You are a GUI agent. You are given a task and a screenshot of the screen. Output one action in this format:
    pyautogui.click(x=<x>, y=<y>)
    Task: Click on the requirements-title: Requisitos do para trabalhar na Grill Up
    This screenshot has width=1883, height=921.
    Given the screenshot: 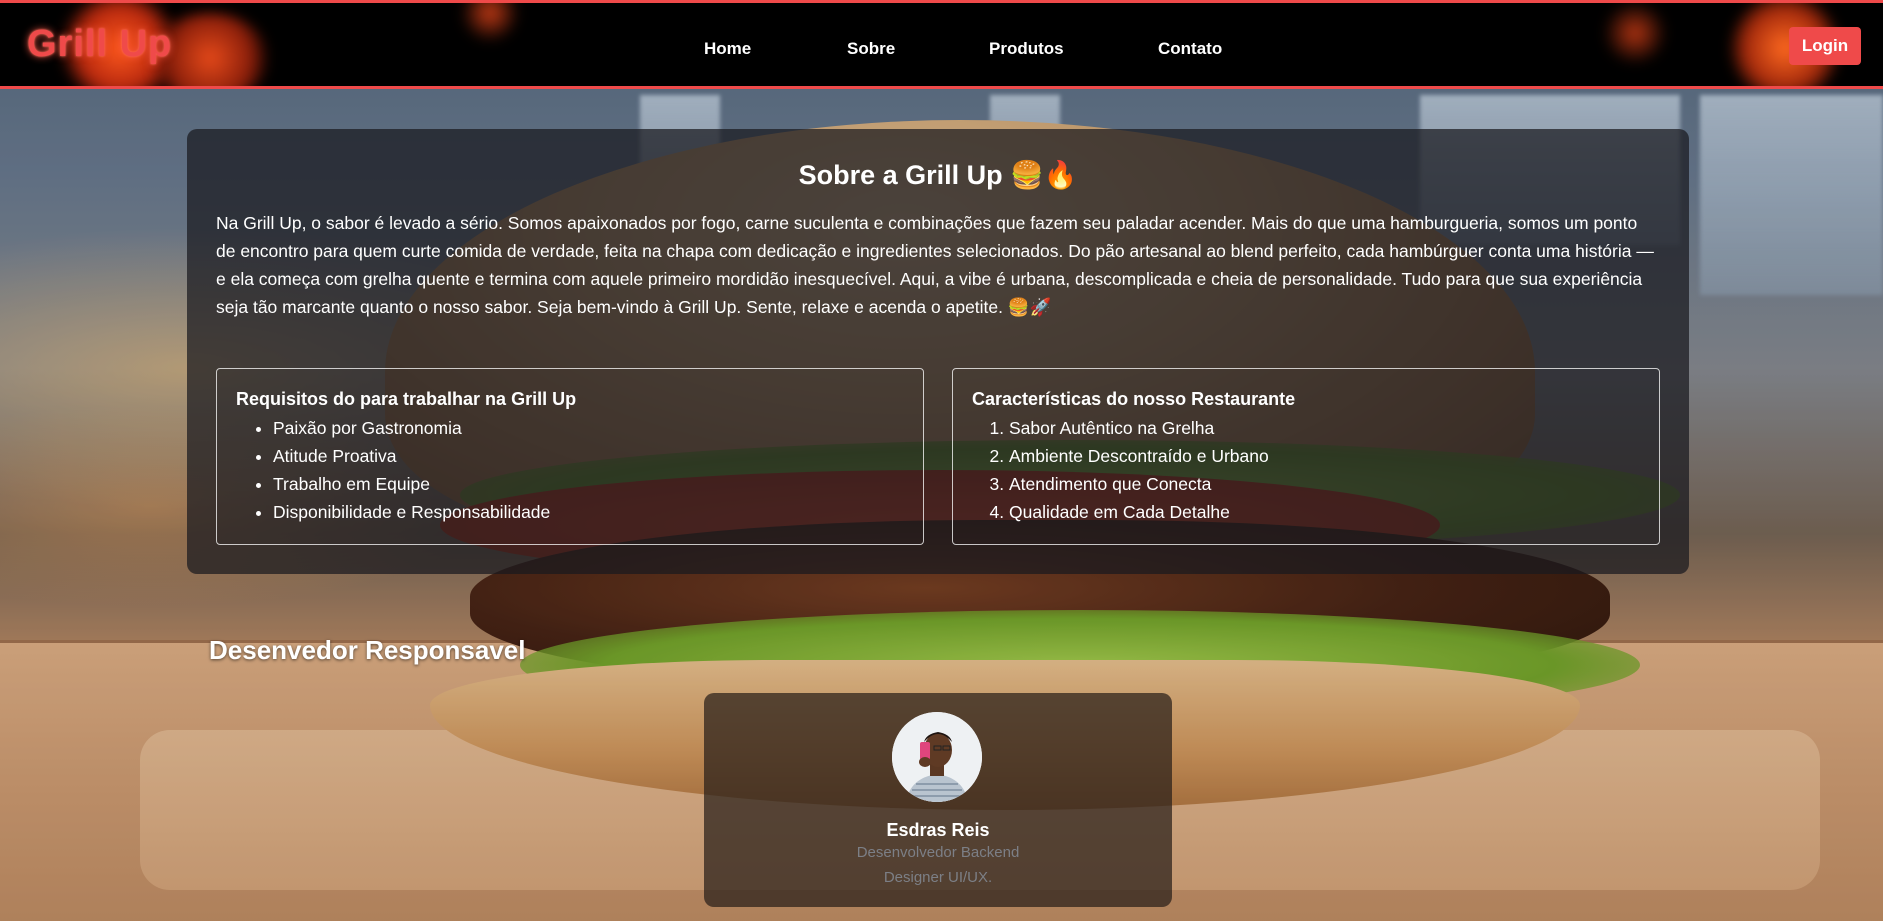 What is the action you would take?
    pyautogui.click(x=406, y=399)
    